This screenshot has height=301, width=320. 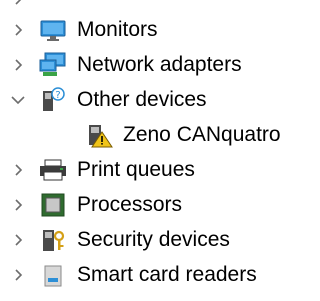 I want to click on tree-item-label: Other devices, so click(x=142, y=99).